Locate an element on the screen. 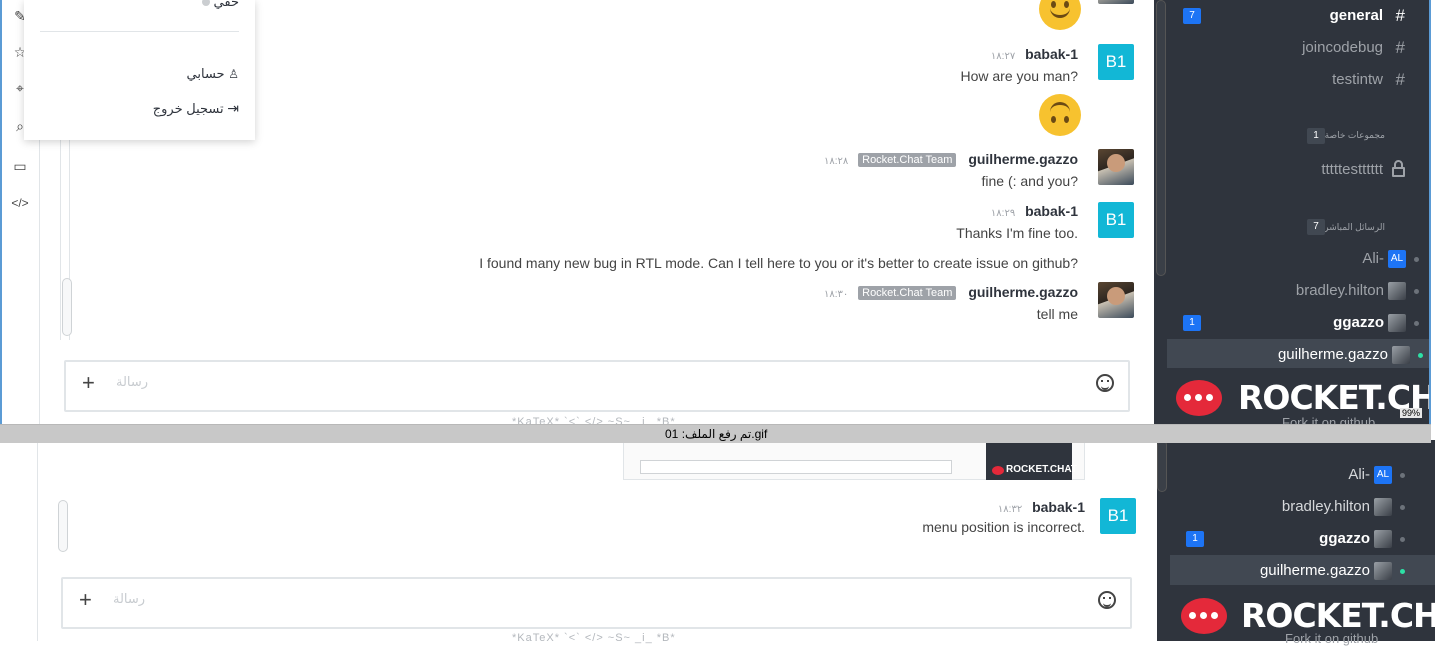 Image resolution: width=1435 pixels, height=646 pixels. message-text: Thanks I'm fine too. is located at coordinates (1017, 233).